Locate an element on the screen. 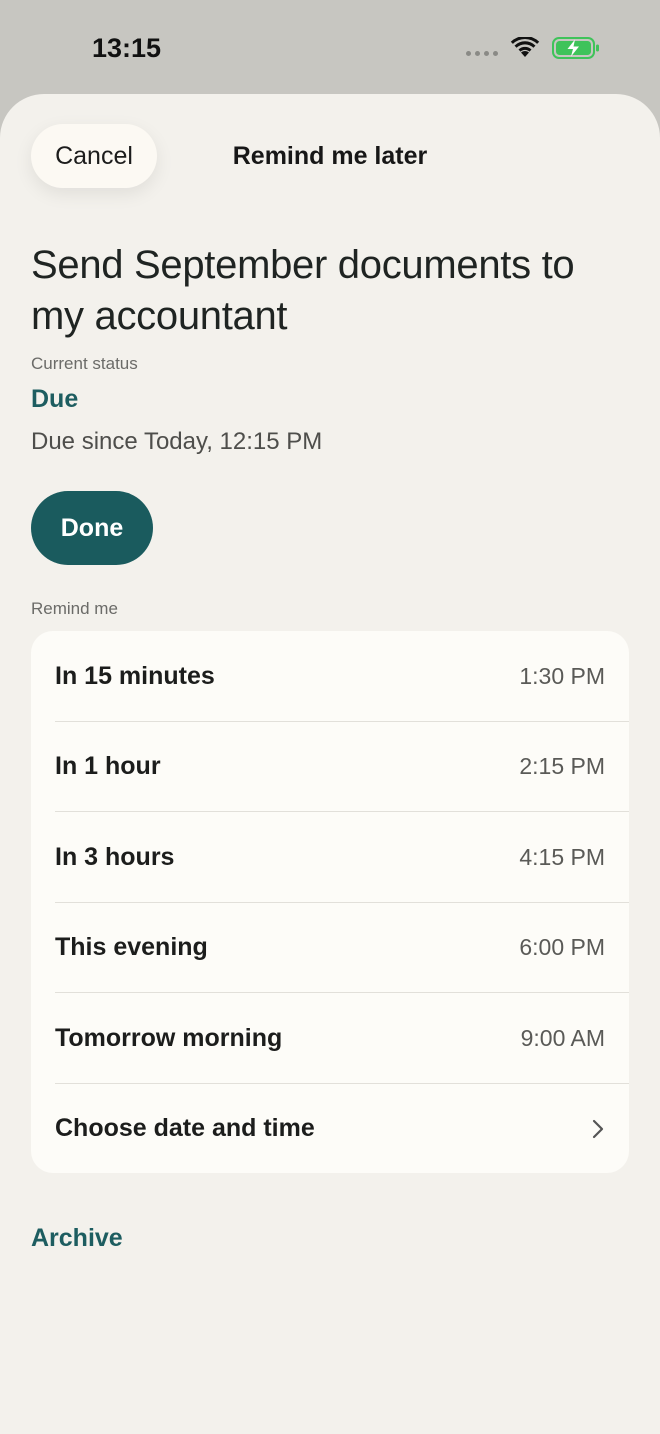 The image size is (660, 1434). remind-option-label: This evening is located at coordinates (131, 947).